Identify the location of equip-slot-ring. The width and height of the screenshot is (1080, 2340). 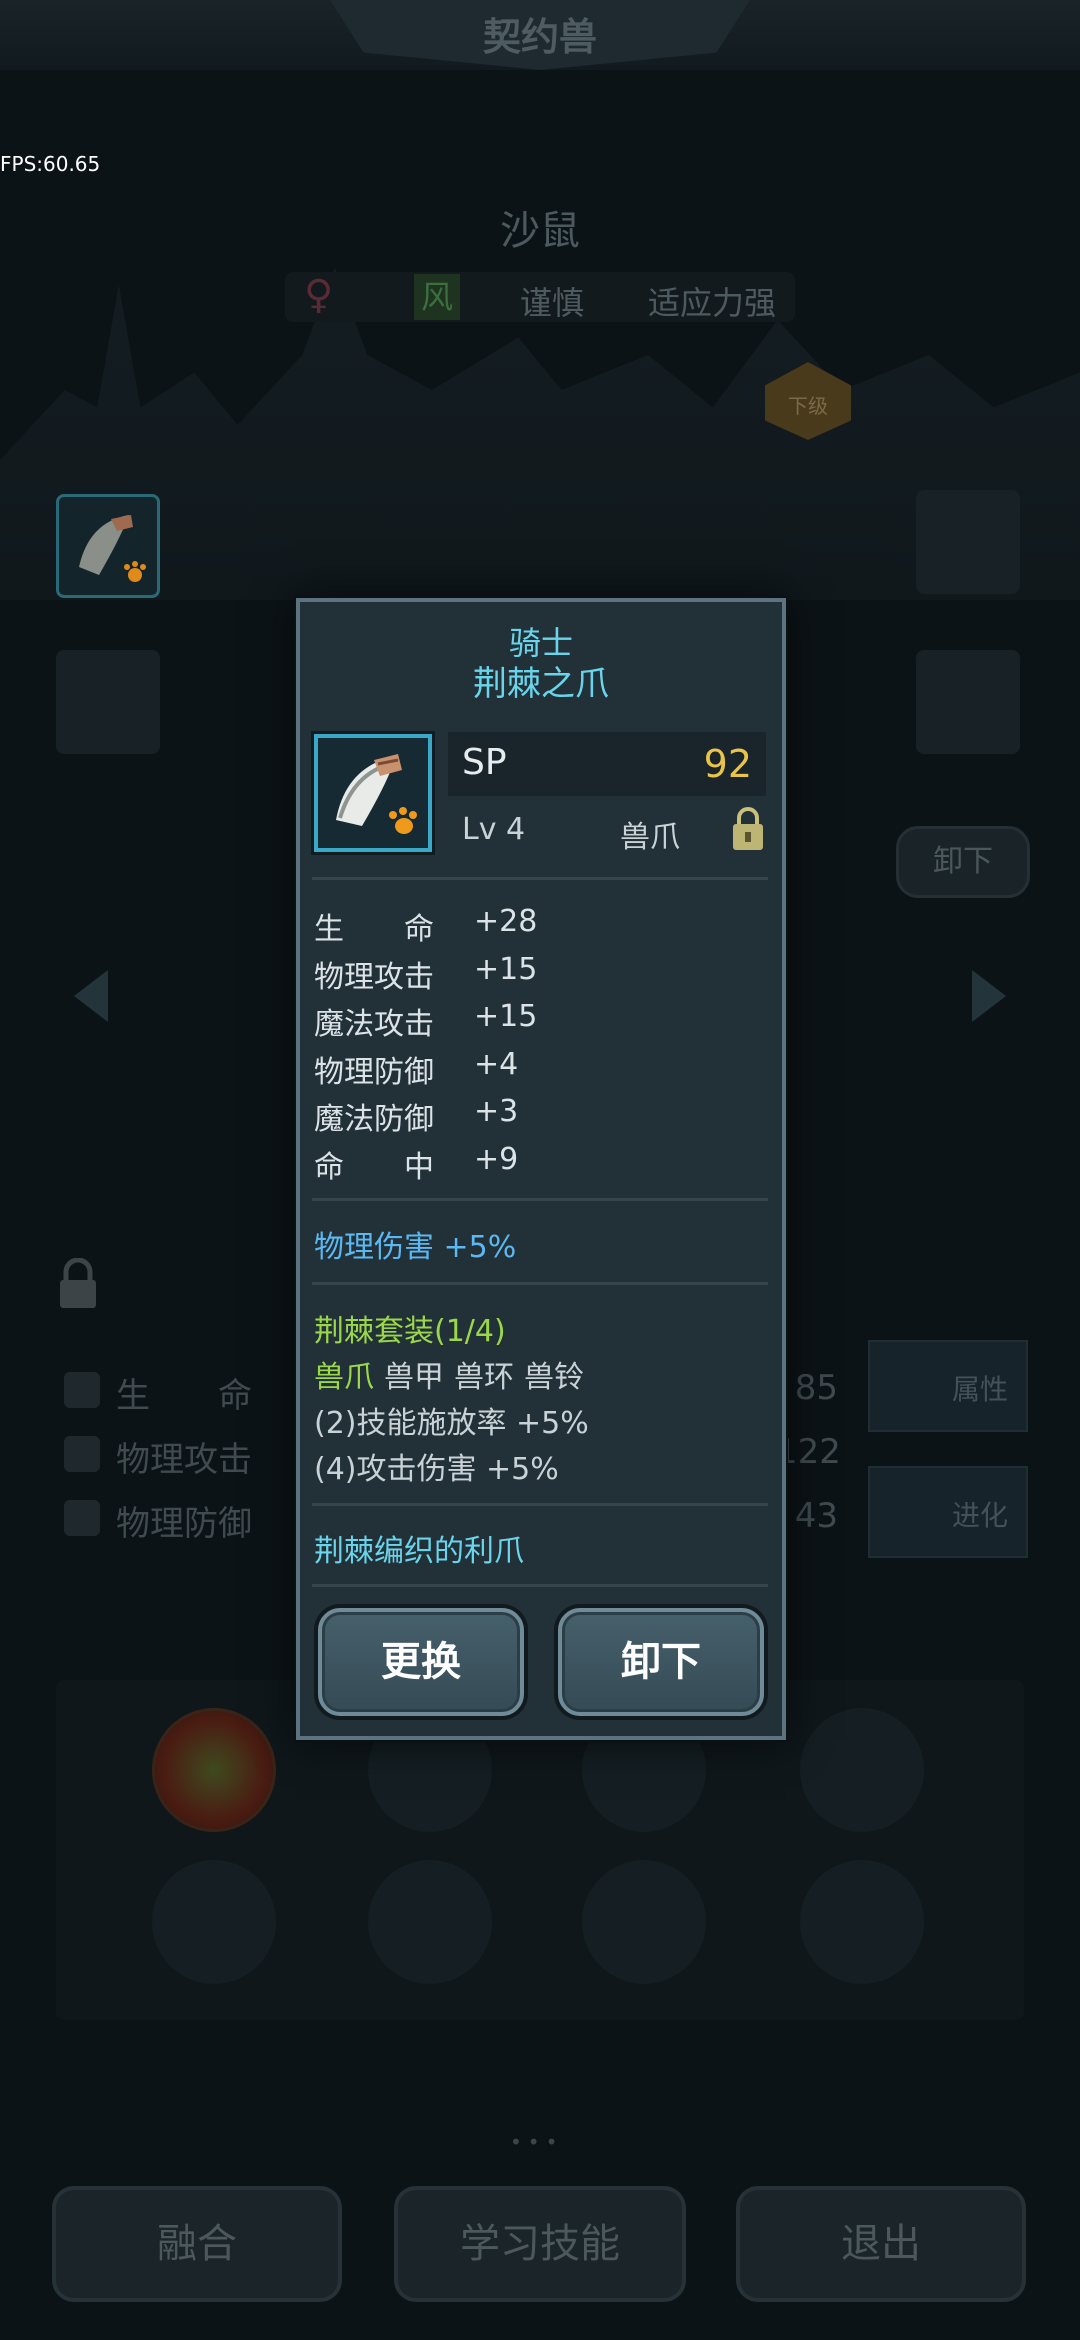
(968, 542).